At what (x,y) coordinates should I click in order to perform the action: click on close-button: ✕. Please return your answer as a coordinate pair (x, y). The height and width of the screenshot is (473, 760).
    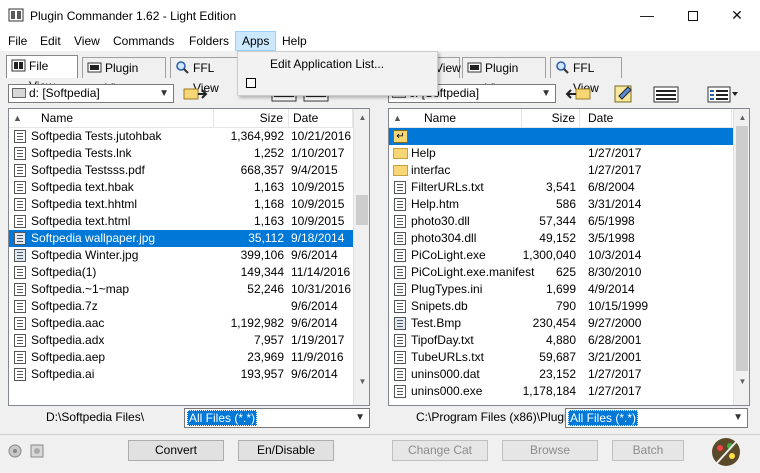
    Looking at the image, I should click on (737, 15).